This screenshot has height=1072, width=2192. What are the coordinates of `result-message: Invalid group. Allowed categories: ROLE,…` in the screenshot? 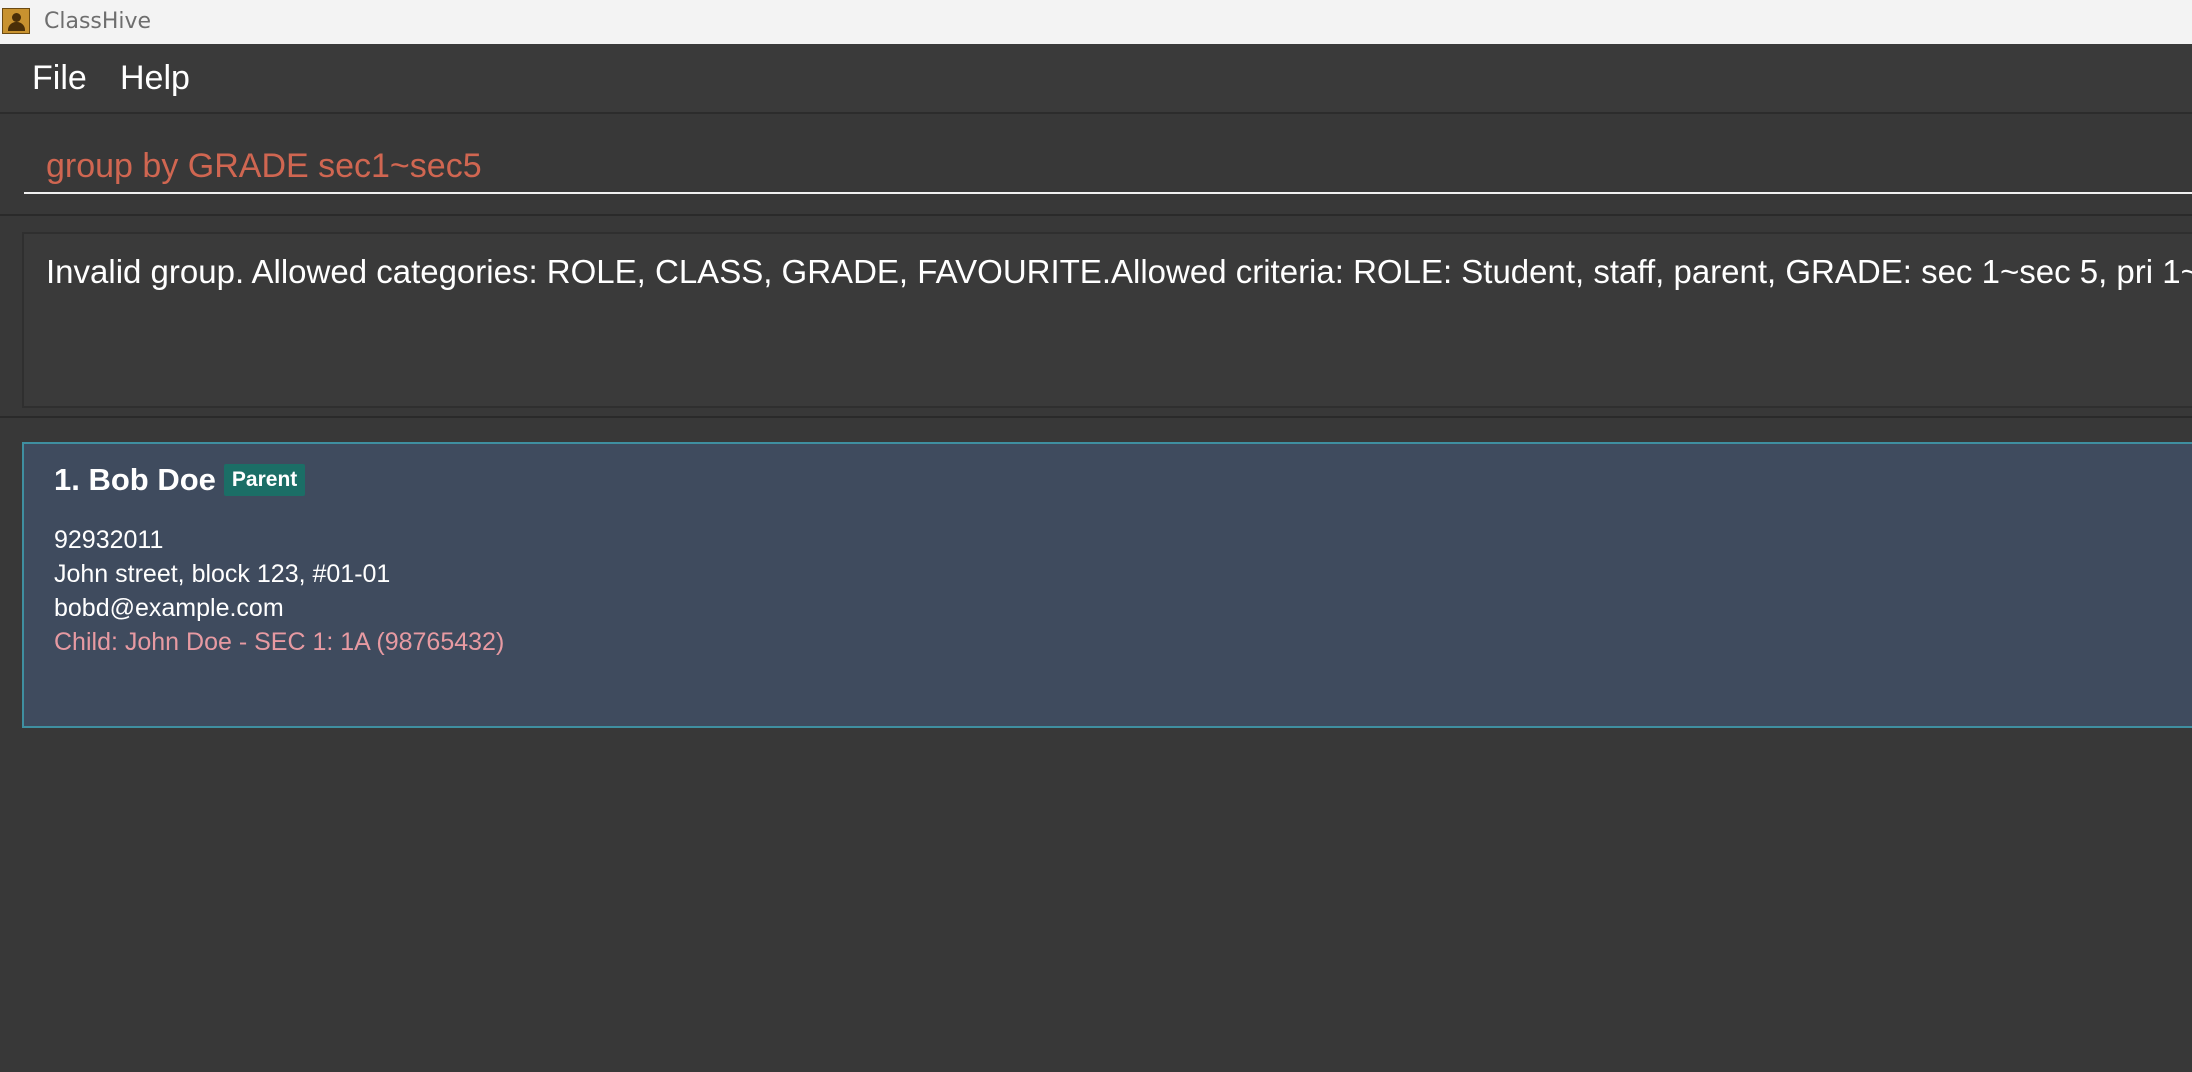 It's located at (1119, 271).